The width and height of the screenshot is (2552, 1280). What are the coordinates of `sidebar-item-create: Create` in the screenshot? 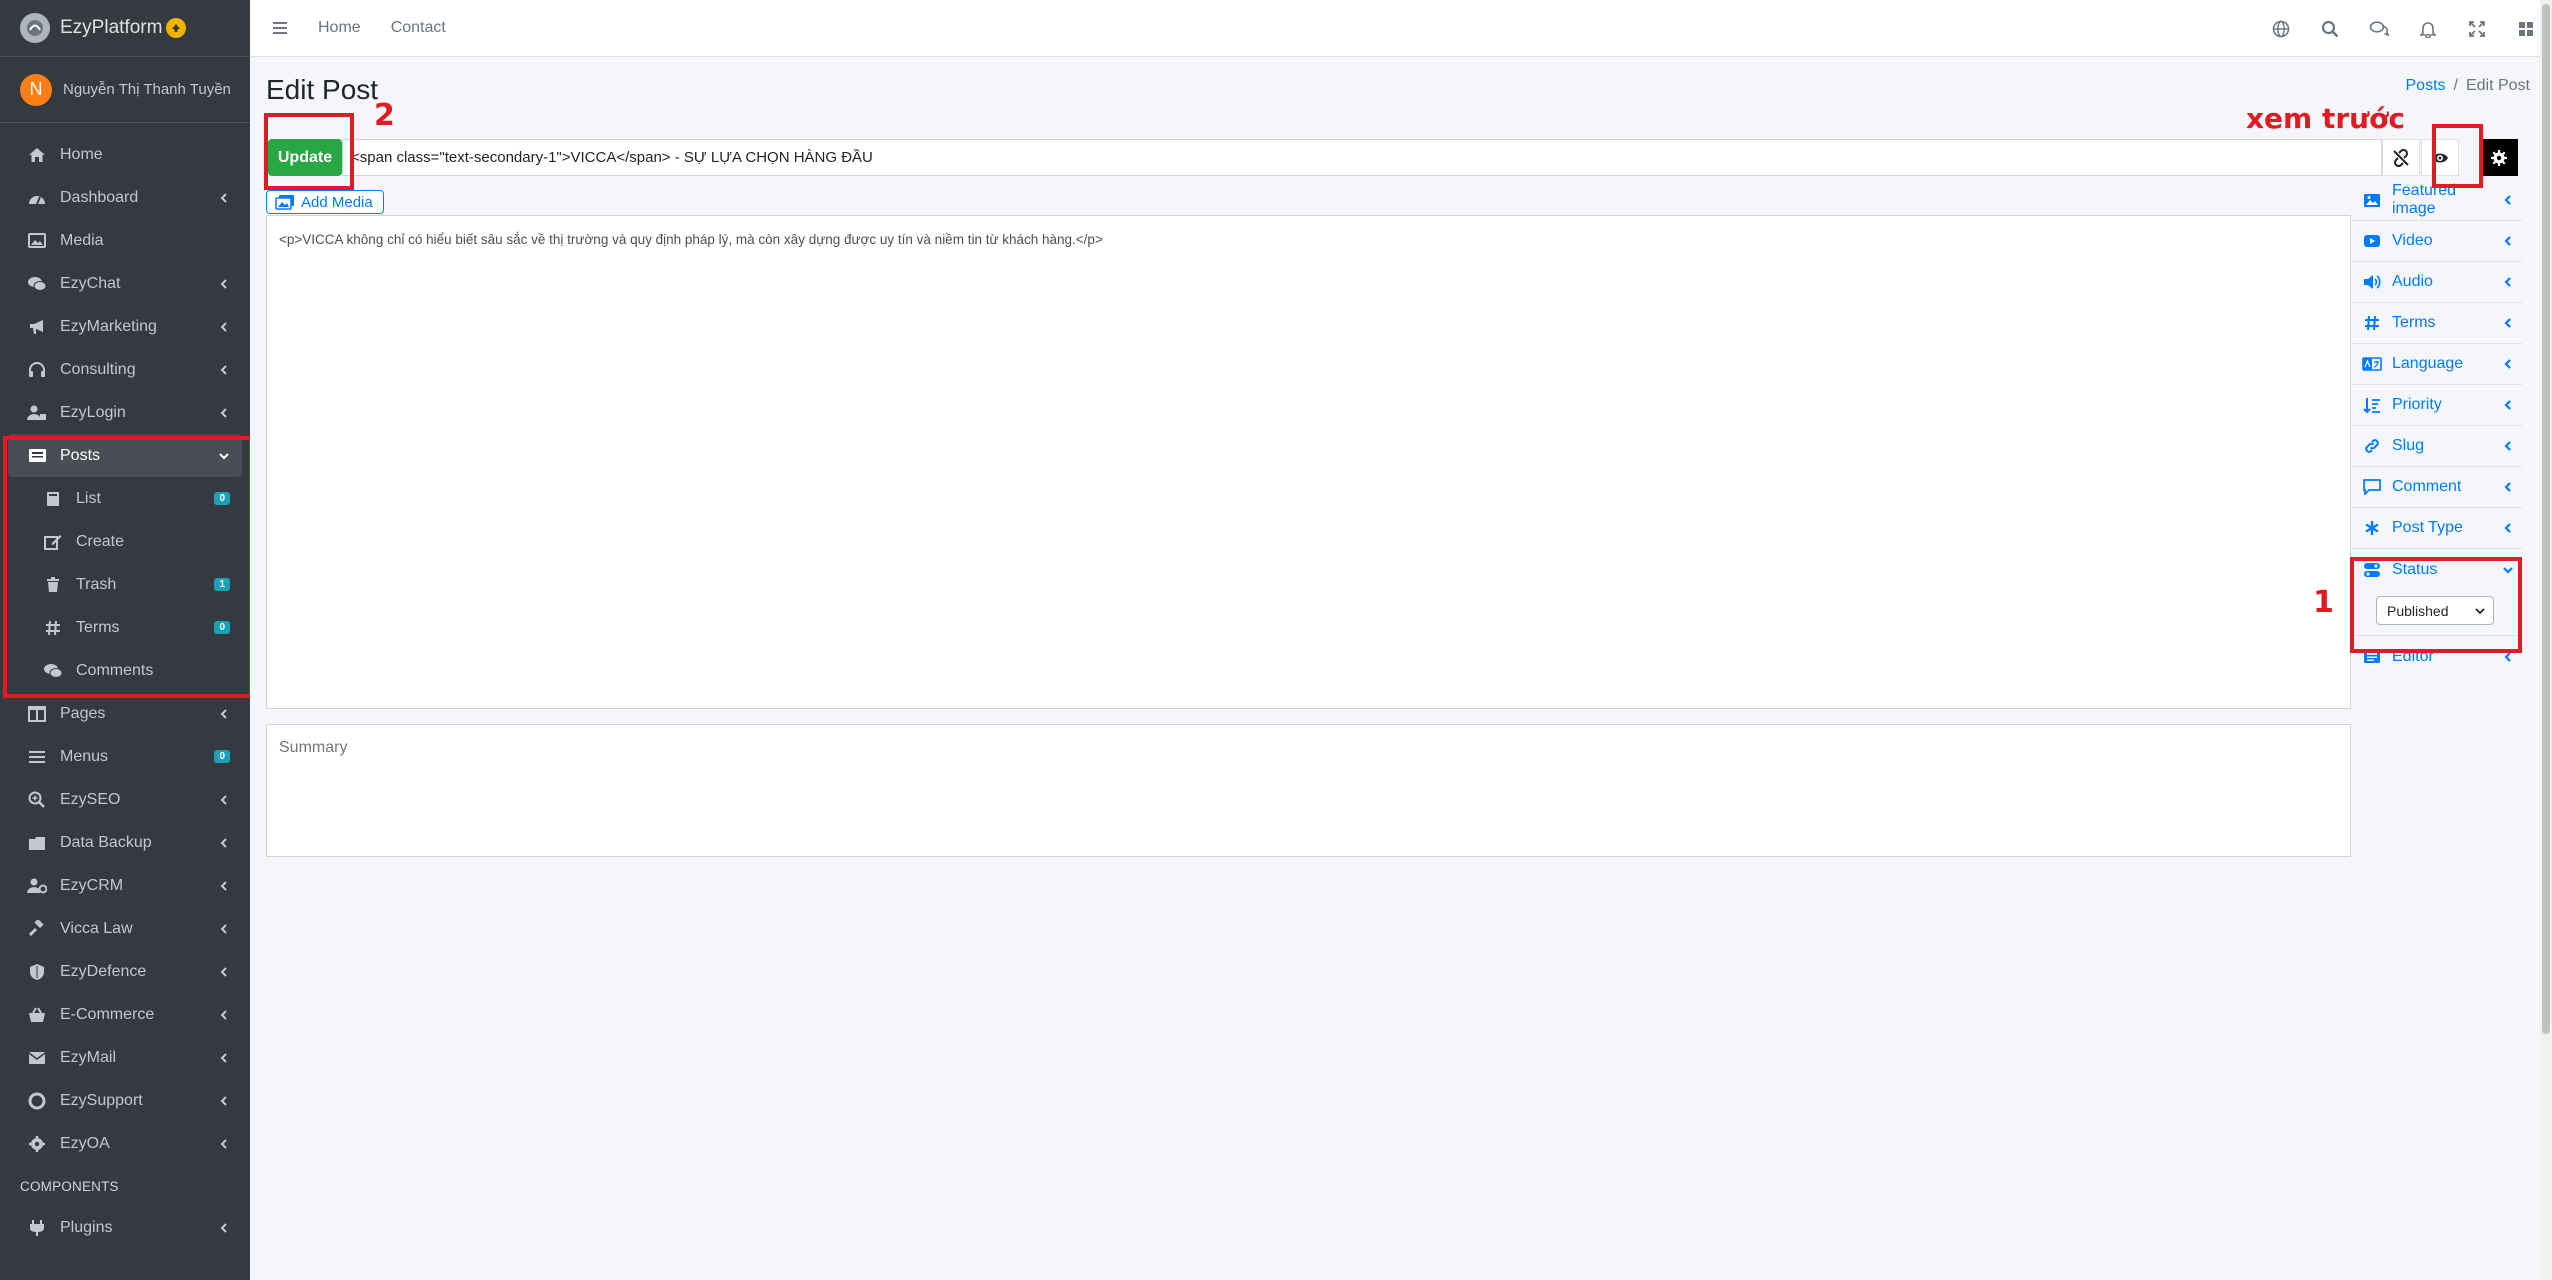 It's located at (125, 541).